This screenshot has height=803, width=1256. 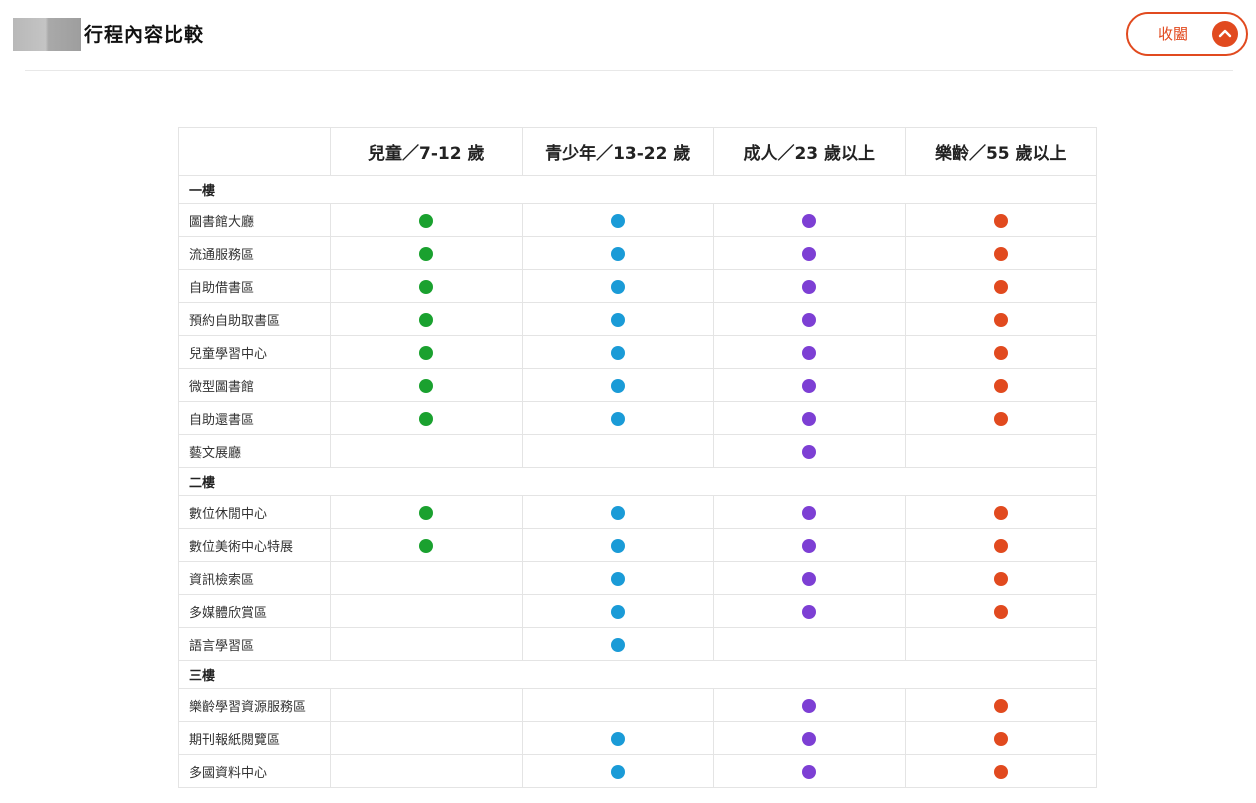 I want to click on table-row: 數位美術中心特展, so click(x=637, y=545).